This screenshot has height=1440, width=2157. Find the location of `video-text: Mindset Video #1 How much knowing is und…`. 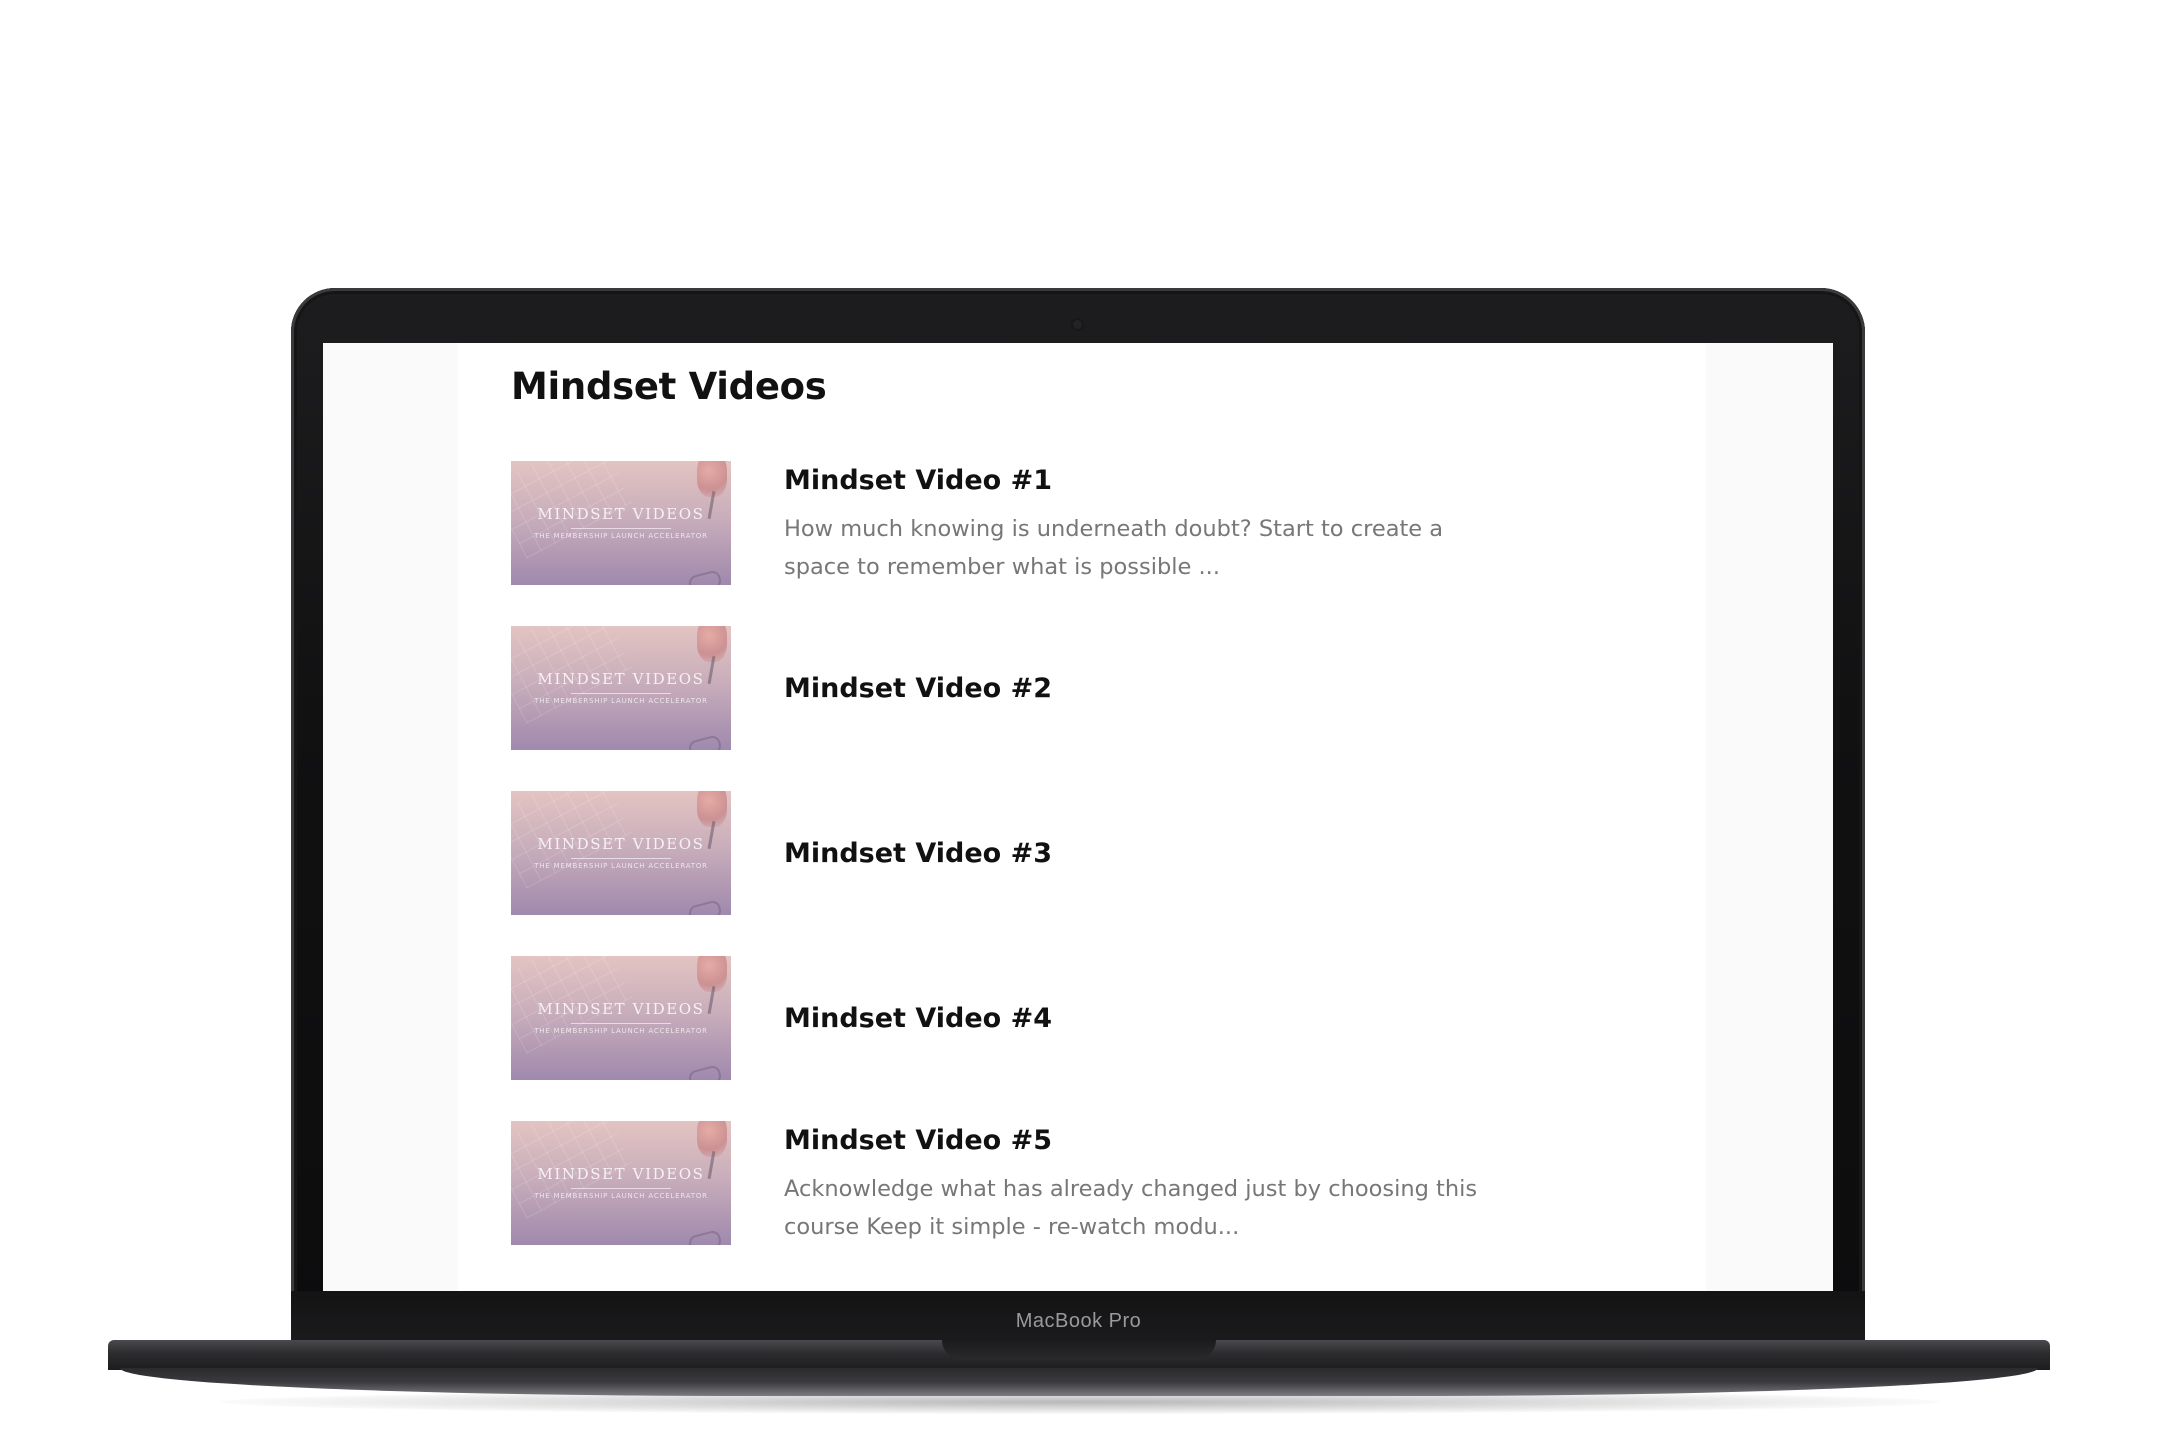

video-text: Mindset Video #1 How much knowing is und… is located at coordinates (1144, 523).